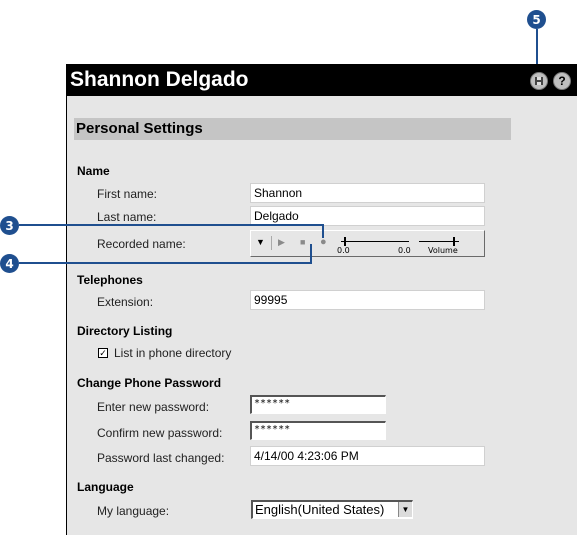 This screenshot has height=535, width=577. I want to click on telephones-group-title: Telephones, so click(110, 280).